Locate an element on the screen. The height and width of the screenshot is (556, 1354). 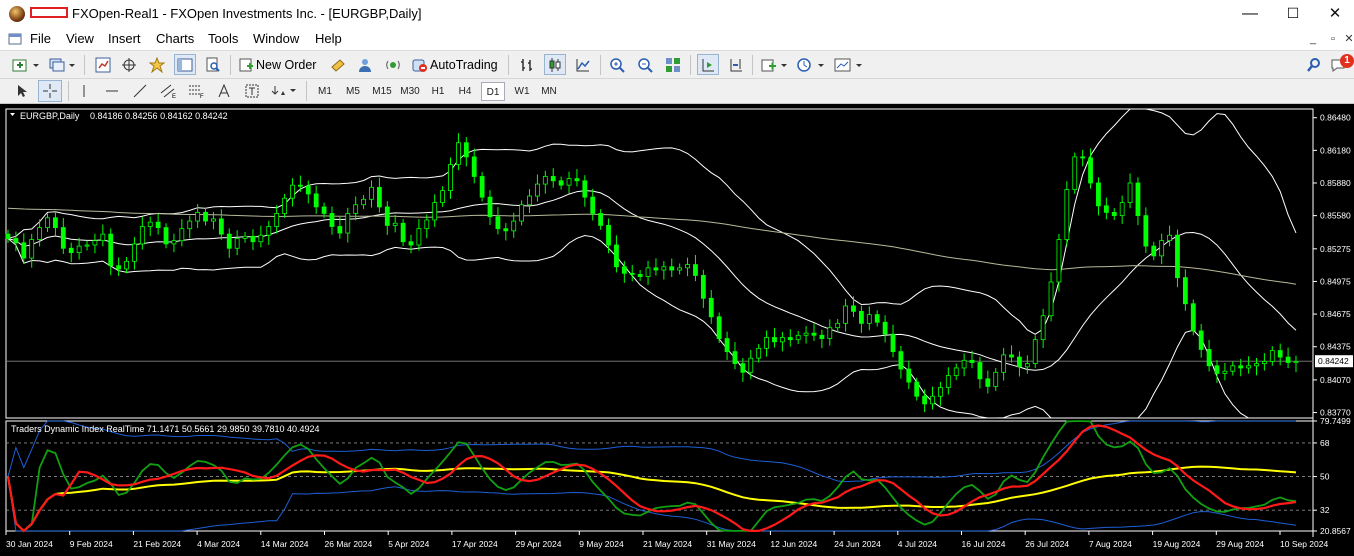
timeframe-w1: W1 is located at coordinates (522, 91).